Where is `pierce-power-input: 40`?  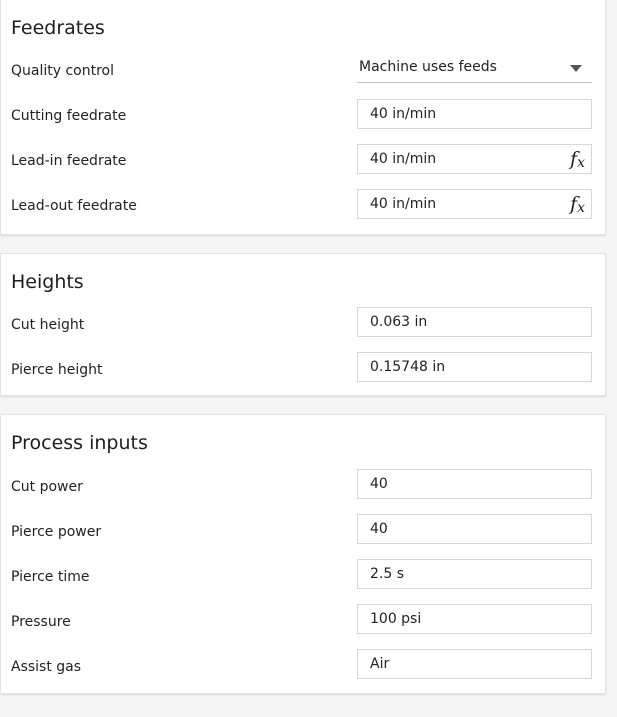
pierce-power-input: 40 is located at coordinates (474, 529).